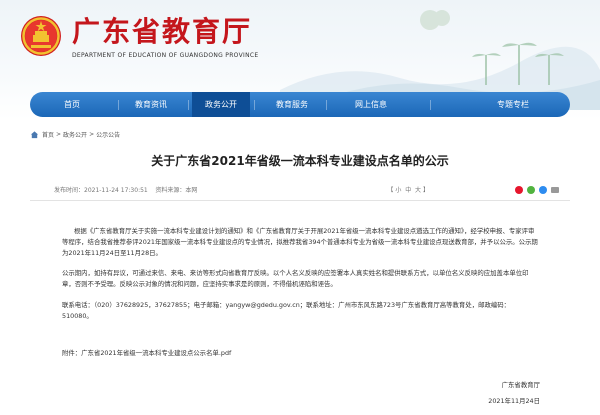 Image resolution: width=600 pixels, height=415 pixels. What do you see at coordinates (543, 190) in the screenshot?
I see `share-qq-icon` at bounding box center [543, 190].